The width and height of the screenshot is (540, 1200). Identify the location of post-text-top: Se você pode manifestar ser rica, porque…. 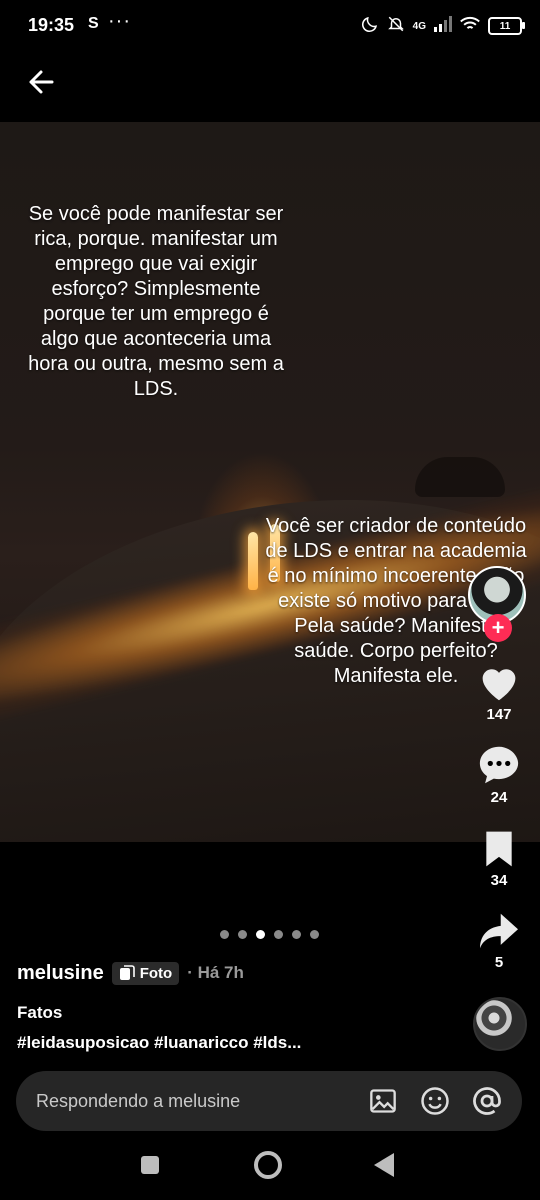
(156, 301).